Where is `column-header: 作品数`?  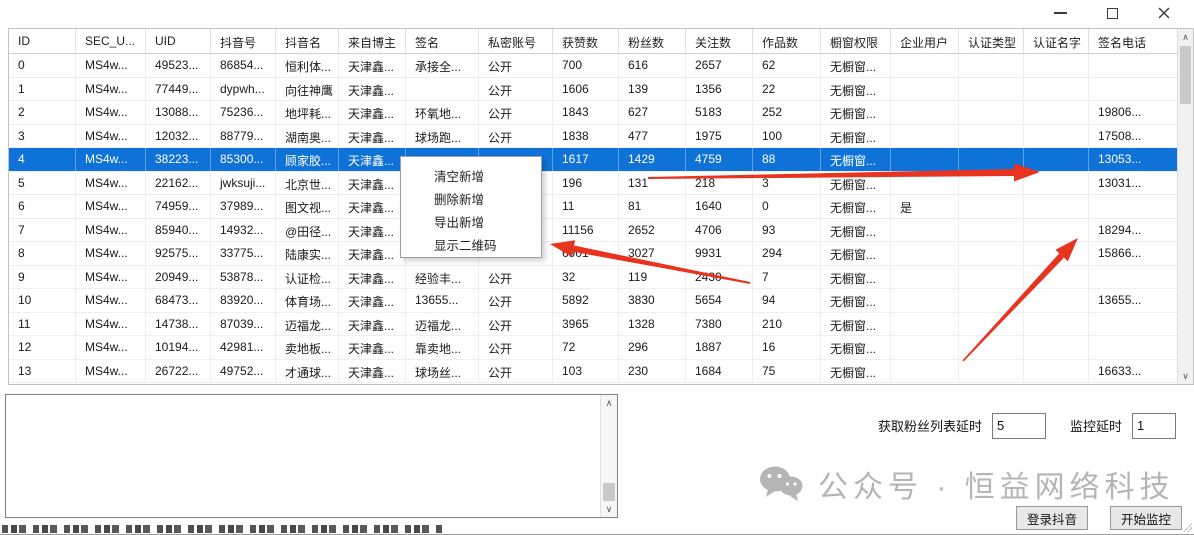 column-header: 作品数 is located at coordinates (787, 41).